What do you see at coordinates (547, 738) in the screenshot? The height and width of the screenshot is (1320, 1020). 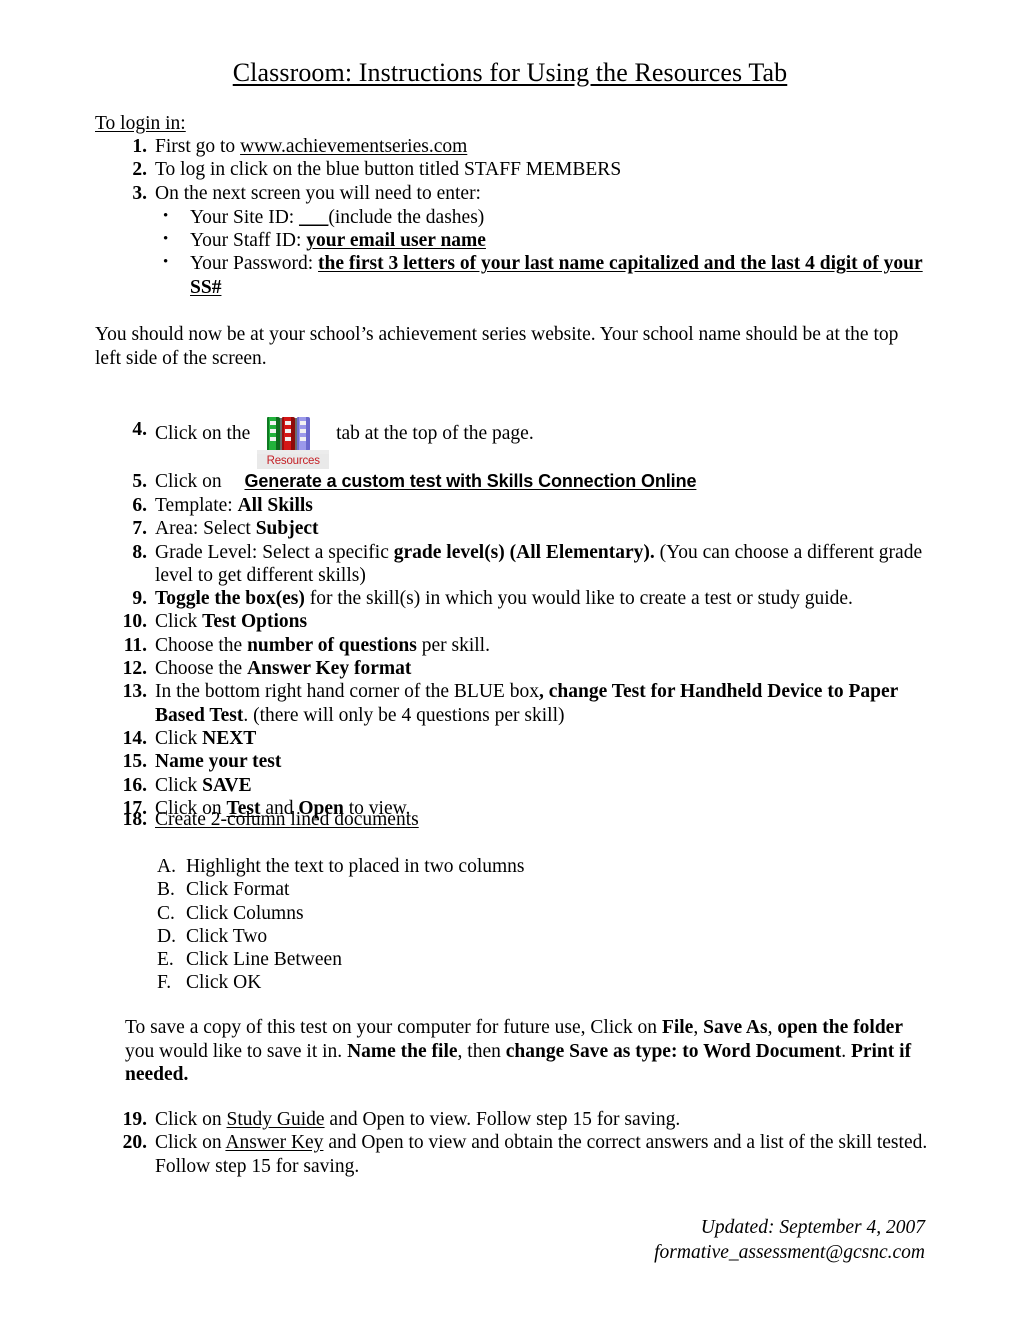 I see `list-text: Click NEXT` at bounding box center [547, 738].